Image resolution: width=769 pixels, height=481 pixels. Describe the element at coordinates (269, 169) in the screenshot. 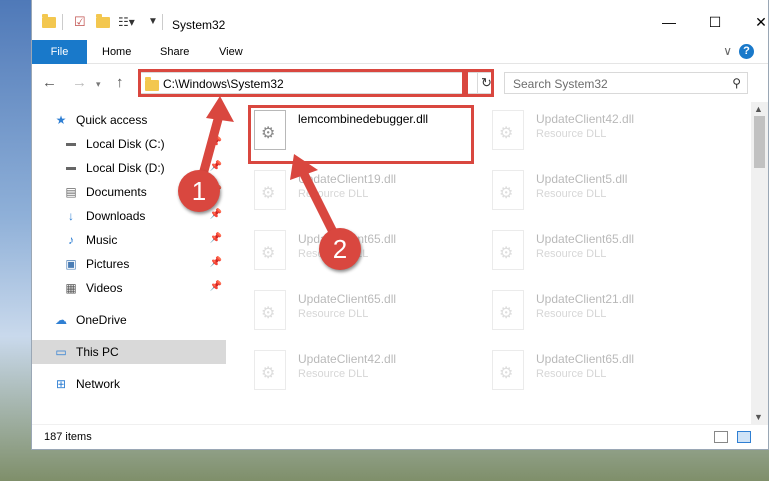

I see `annotation-arrows` at that location.